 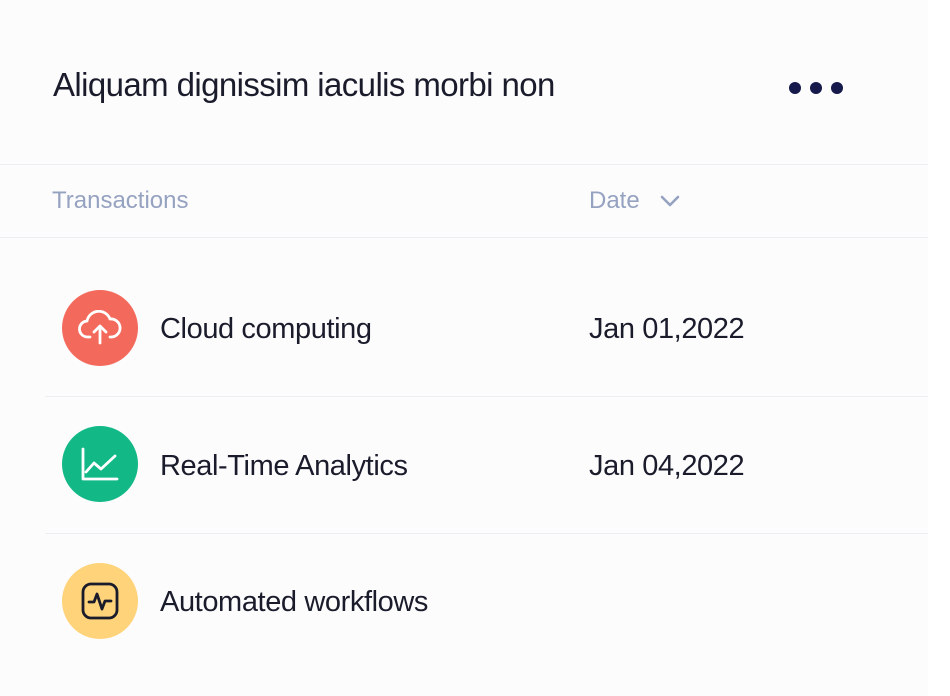 What do you see at coordinates (120, 200) in the screenshot?
I see `column-header-transactions: Transactions` at bounding box center [120, 200].